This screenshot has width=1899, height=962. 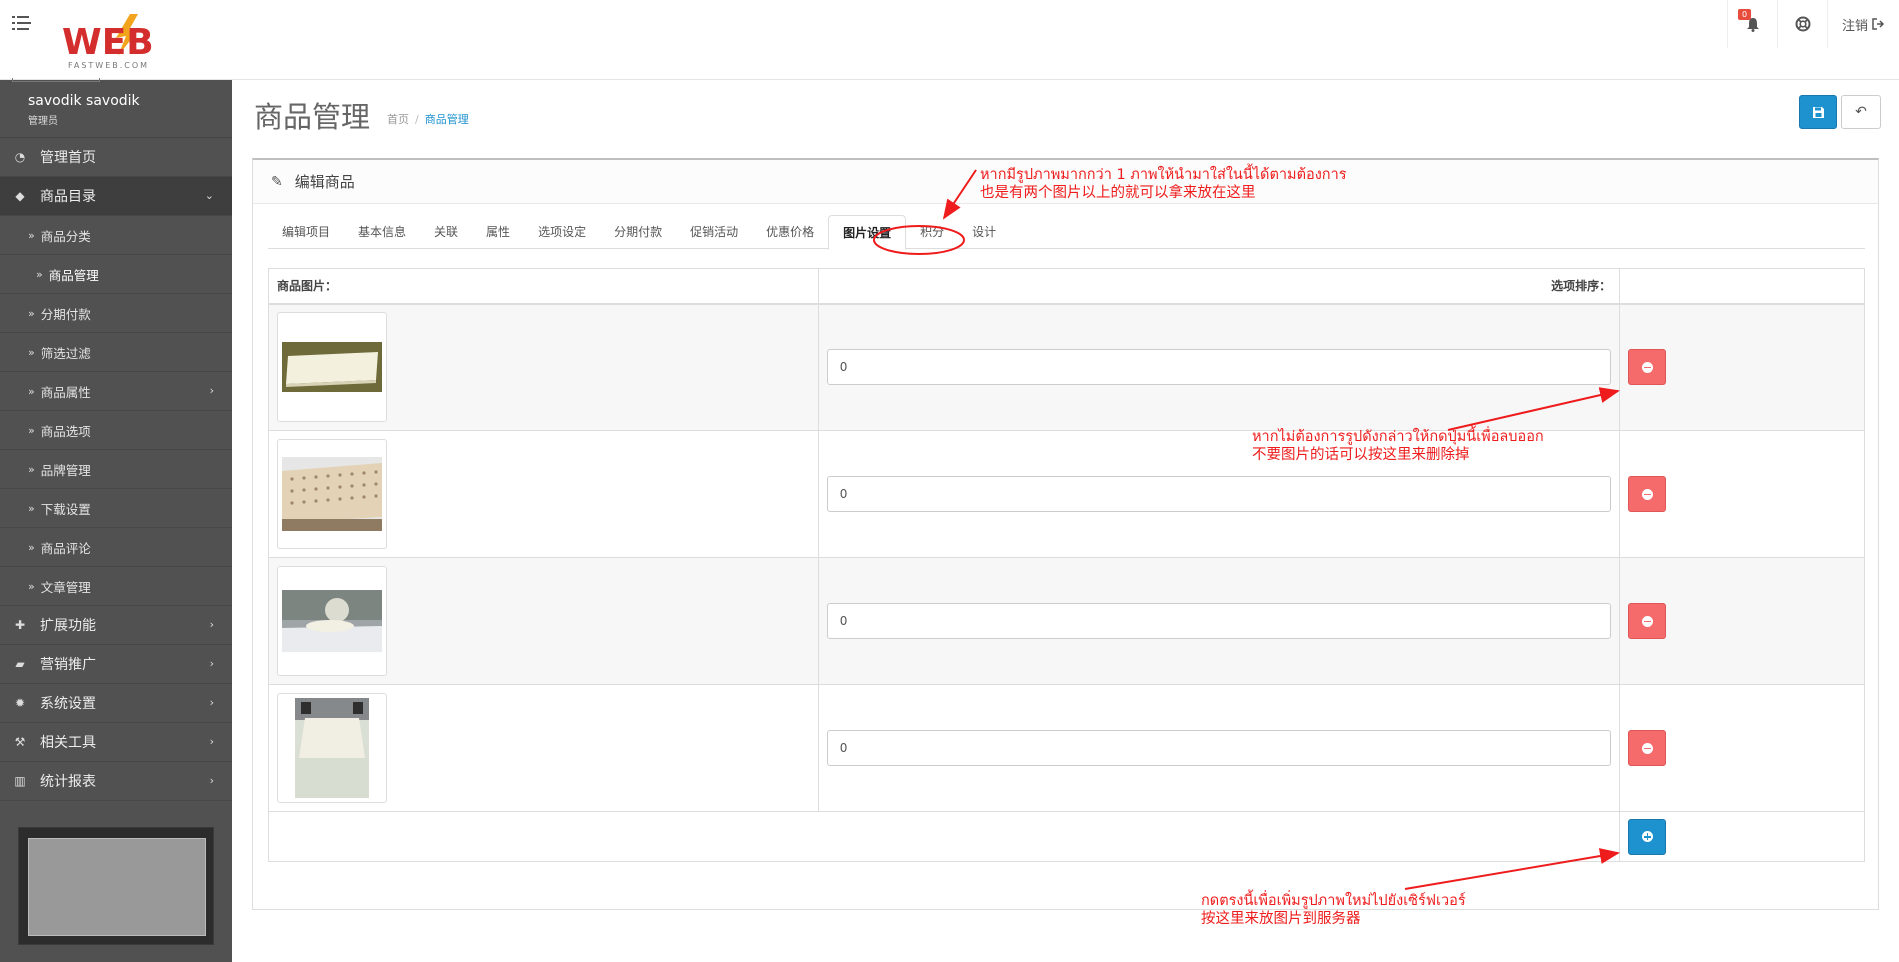 I want to click on tab-option: 选项设定, so click(x=562, y=232).